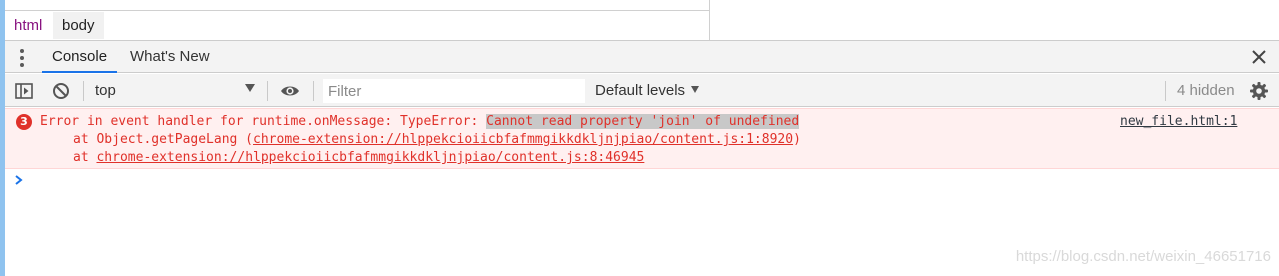  What do you see at coordinates (642, 56) in the screenshot?
I see `drawer-tab-bar: Console What's New` at bounding box center [642, 56].